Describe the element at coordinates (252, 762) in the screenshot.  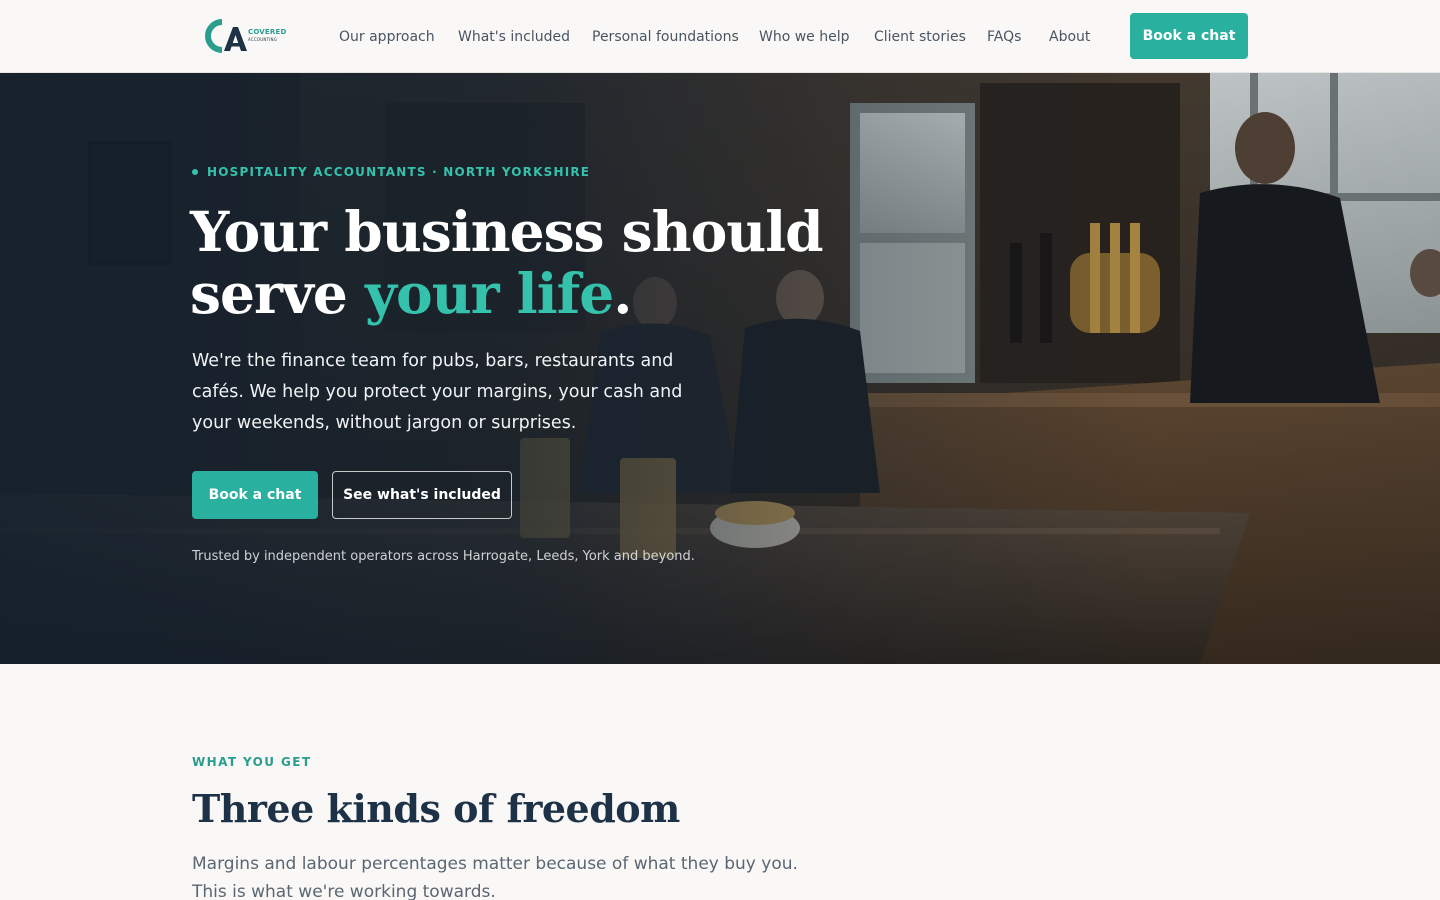
I see `section-eyebrow: WHAT YOU GET` at that location.